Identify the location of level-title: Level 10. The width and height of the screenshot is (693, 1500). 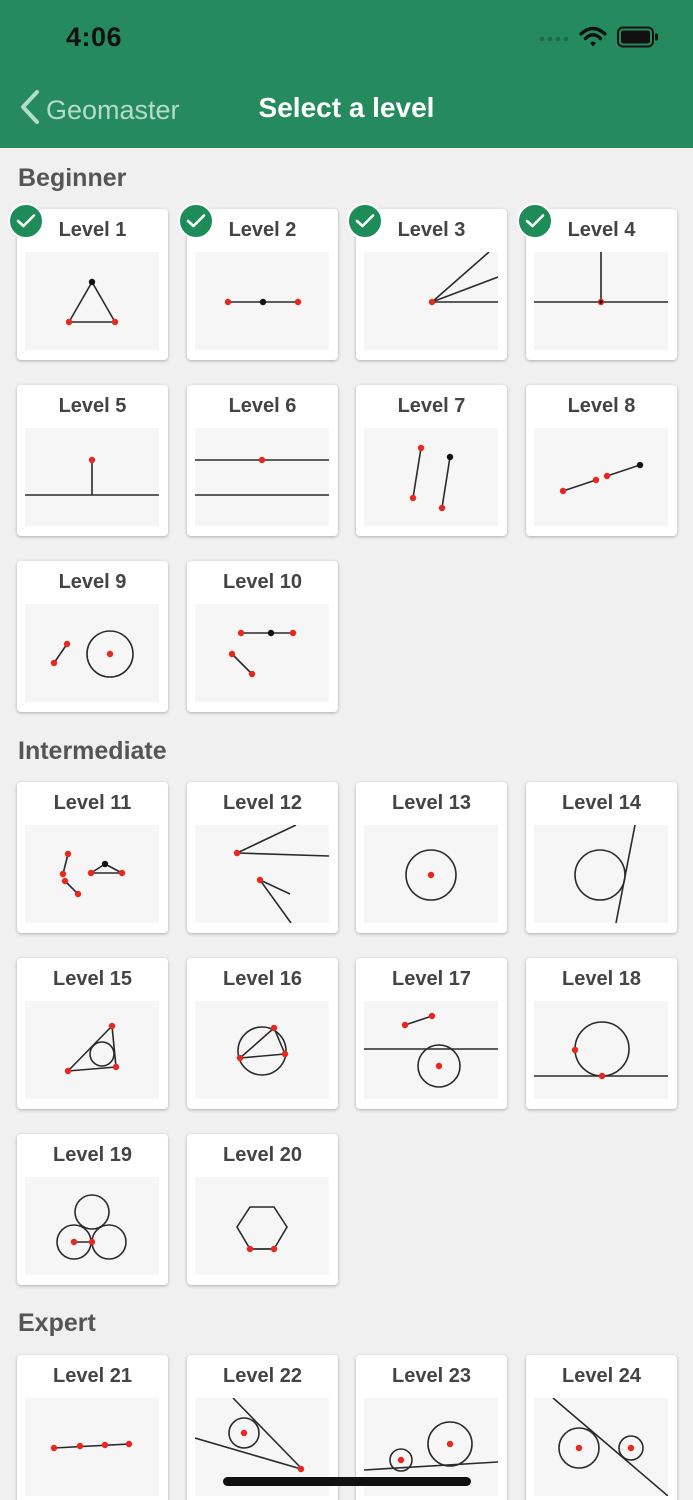
(262, 582).